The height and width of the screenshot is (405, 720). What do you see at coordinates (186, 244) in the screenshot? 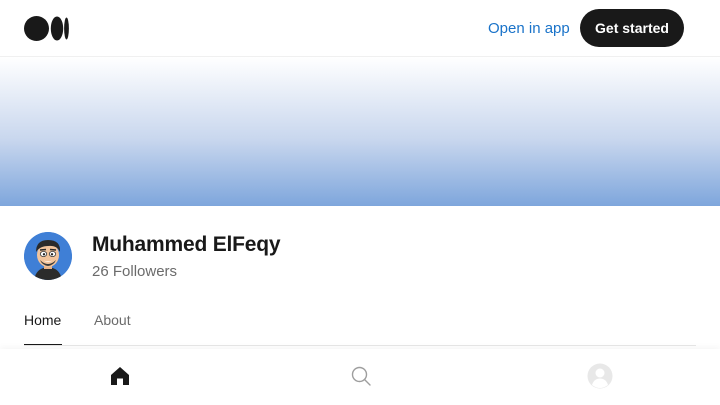
I see `profile-name: Muhammed ElFeqy` at bounding box center [186, 244].